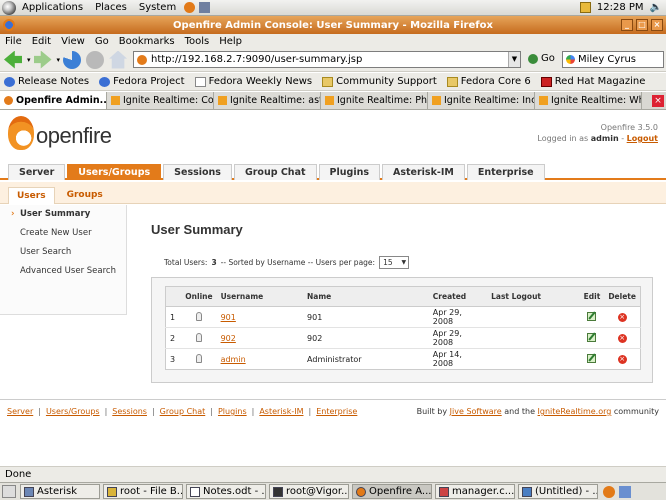  What do you see at coordinates (232, 411) in the screenshot?
I see `footer-link-plugins: Plugins` at bounding box center [232, 411].